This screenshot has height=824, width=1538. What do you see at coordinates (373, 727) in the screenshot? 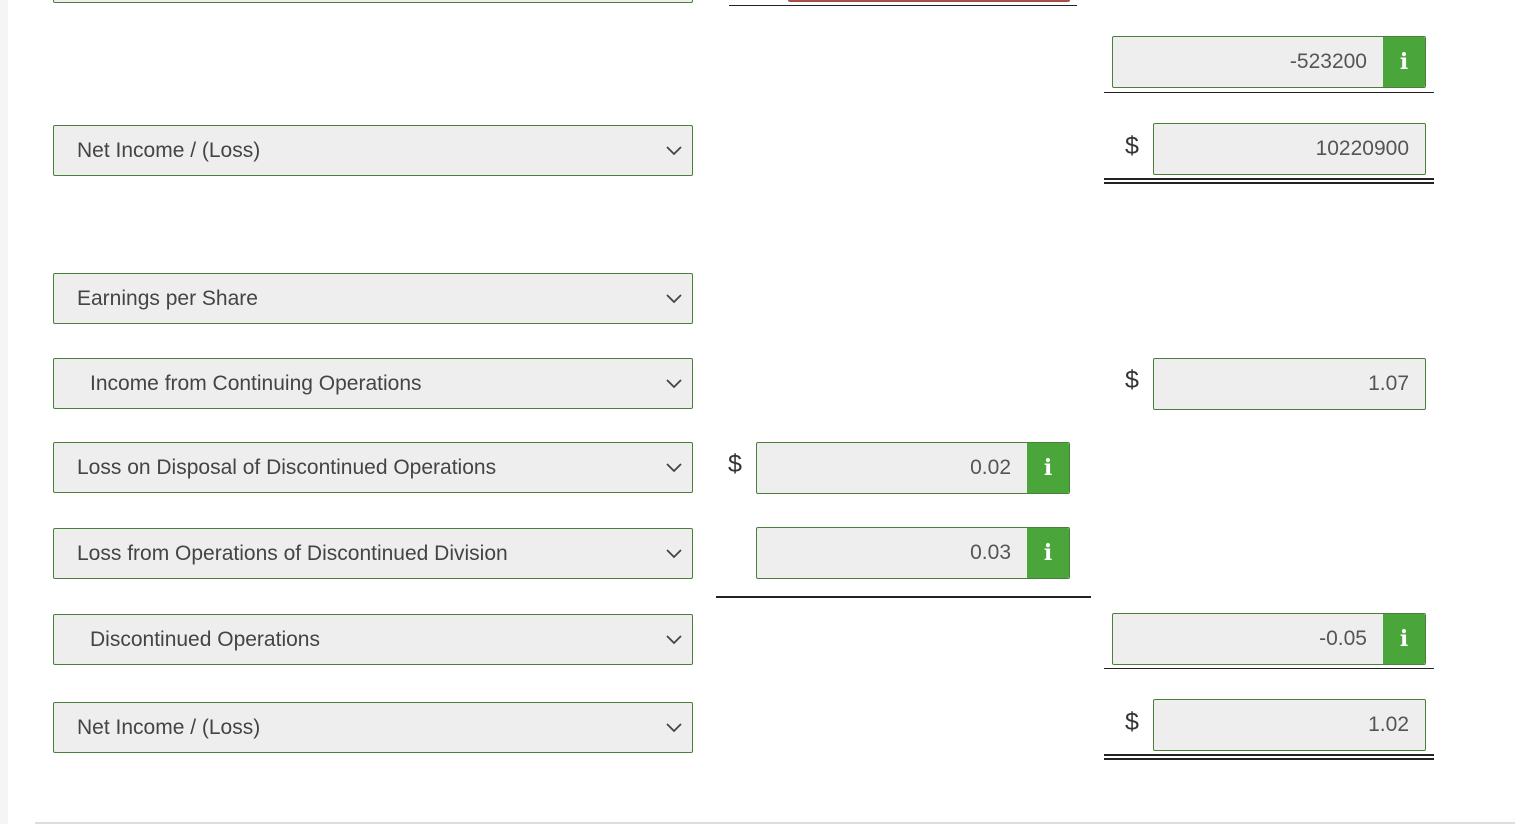
I see `select-net-income-eps: Net Income / (Loss)` at bounding box center [373, 727].